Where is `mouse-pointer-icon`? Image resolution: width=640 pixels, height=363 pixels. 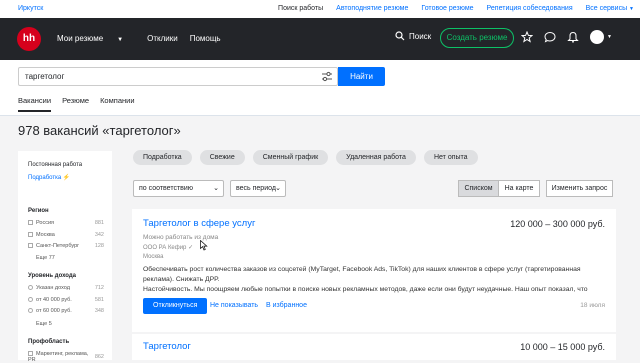
mouse-pointer-icon is located at coordinates (204, 245).